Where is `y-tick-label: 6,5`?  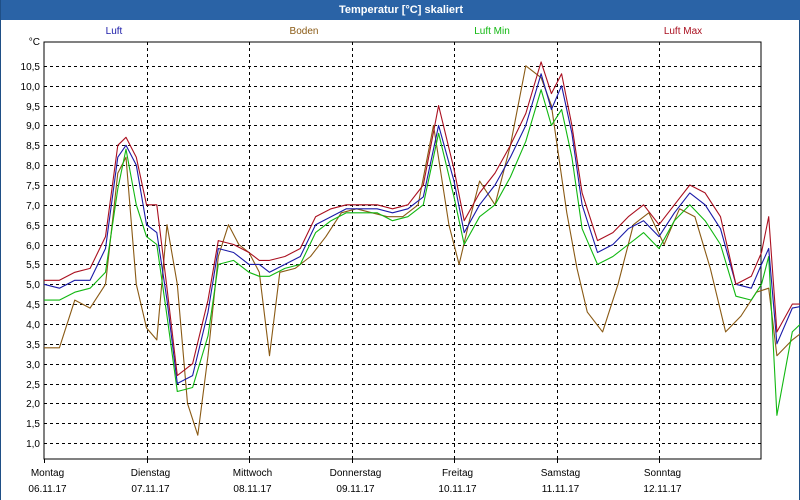 y-tick-label: 6,5 is located at coordinates (33, 226).